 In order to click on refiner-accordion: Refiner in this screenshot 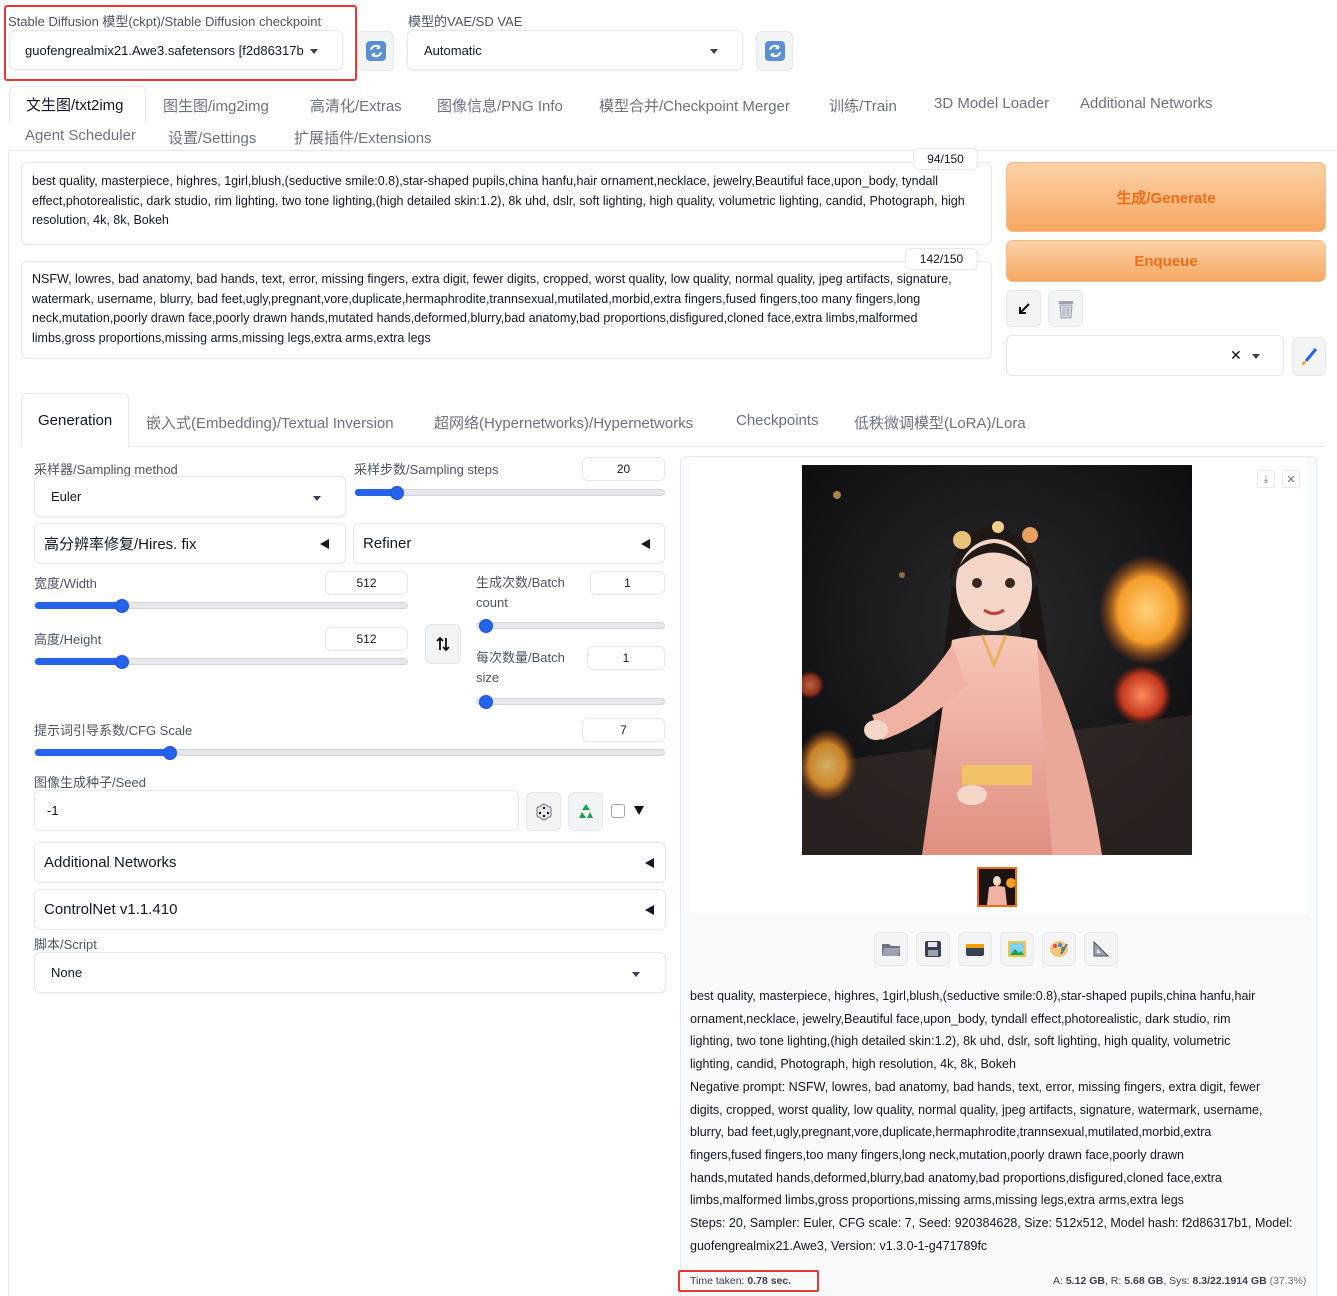, I will do `click(509, 543)`.